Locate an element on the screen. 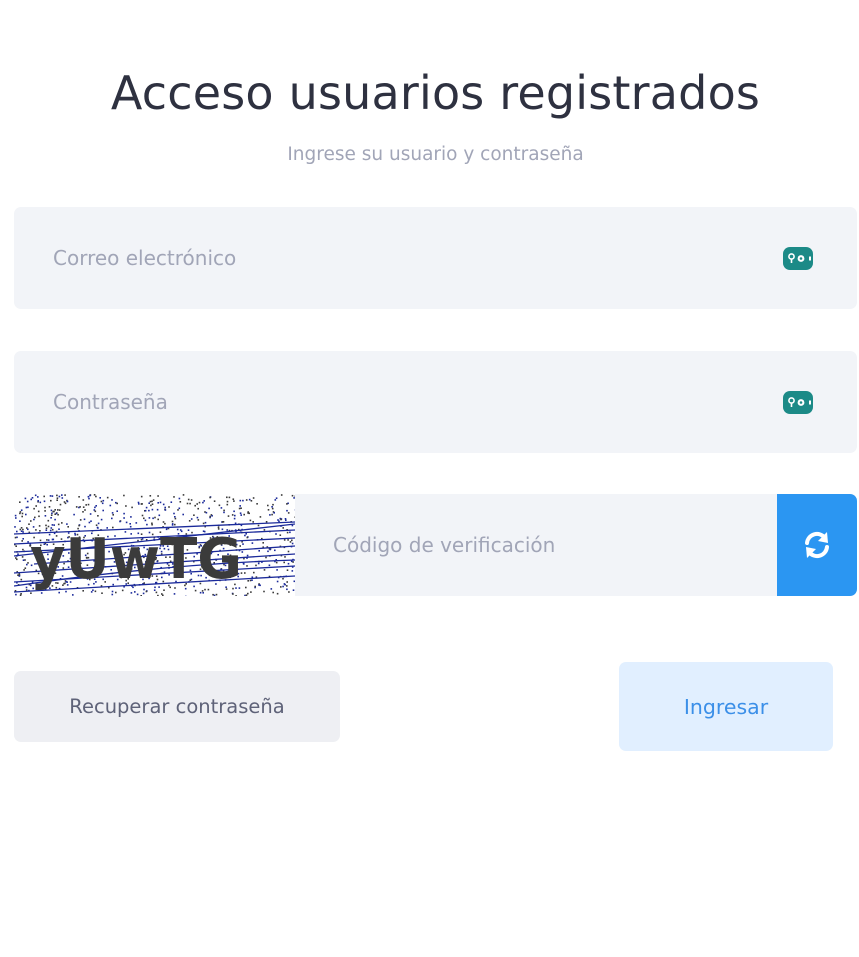 This screenshot has height=957, width=859. refresh-icon is located at coordinates (817, 545).